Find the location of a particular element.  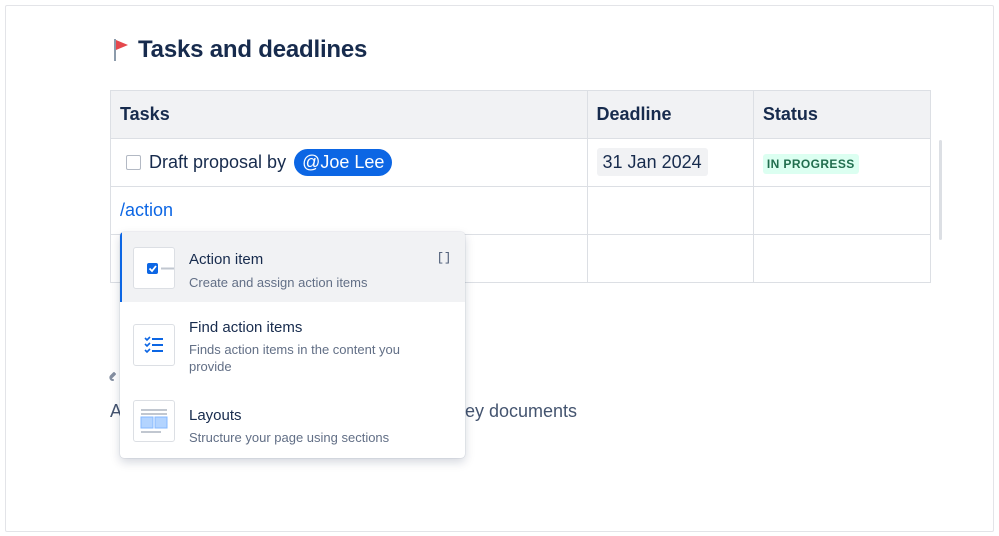

scrollbar is located at coordinates (940, 190).